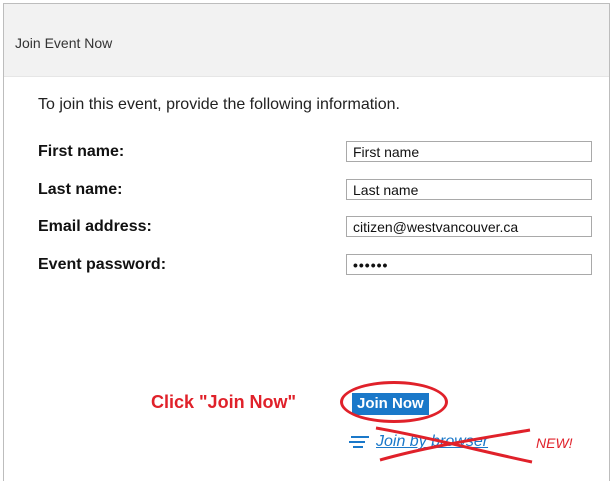 This screenshot has height=481, width=614. Describe the element at coordinates (359, 442) in the screenshot. I see `list-icon` at that location.